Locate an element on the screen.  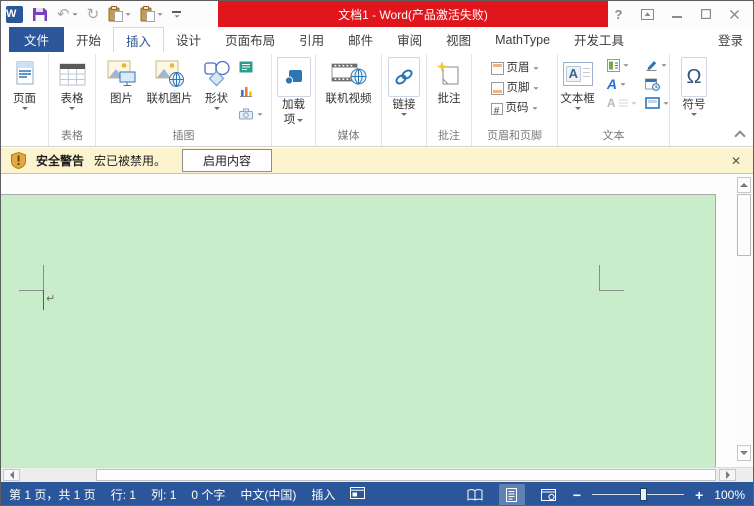
smartart-button is located at coordinates (251, 69).